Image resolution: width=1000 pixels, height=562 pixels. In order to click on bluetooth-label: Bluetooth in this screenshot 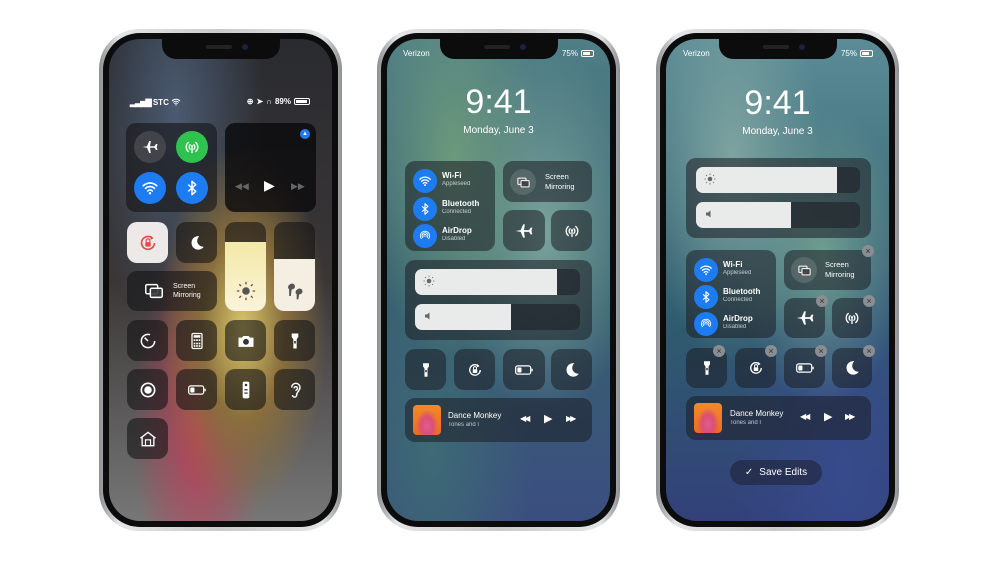, I will do `click(742, 291)`.